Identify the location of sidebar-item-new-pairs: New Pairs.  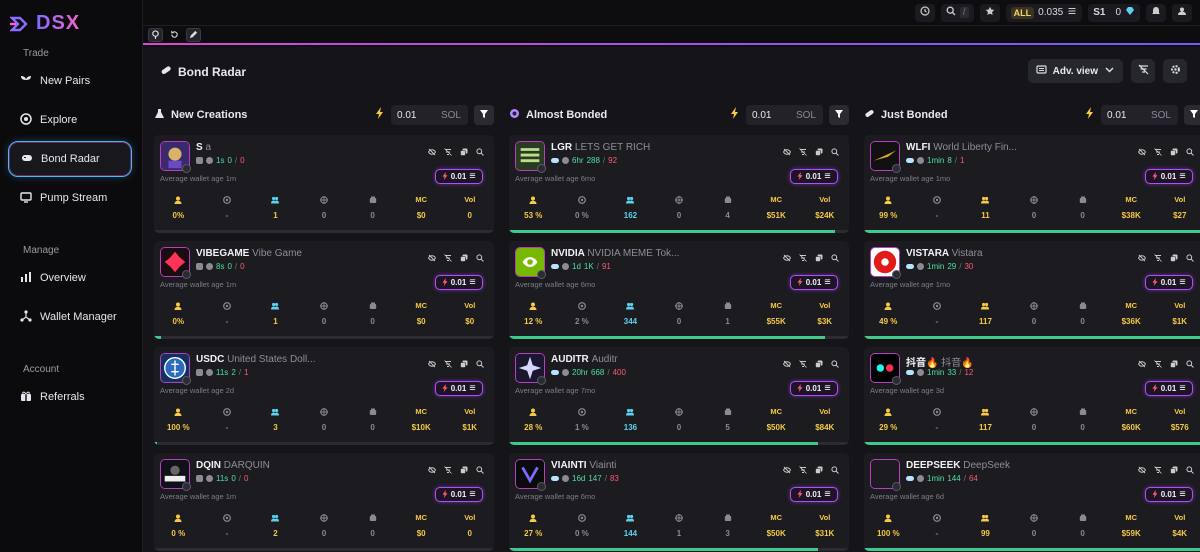
(70, 81).